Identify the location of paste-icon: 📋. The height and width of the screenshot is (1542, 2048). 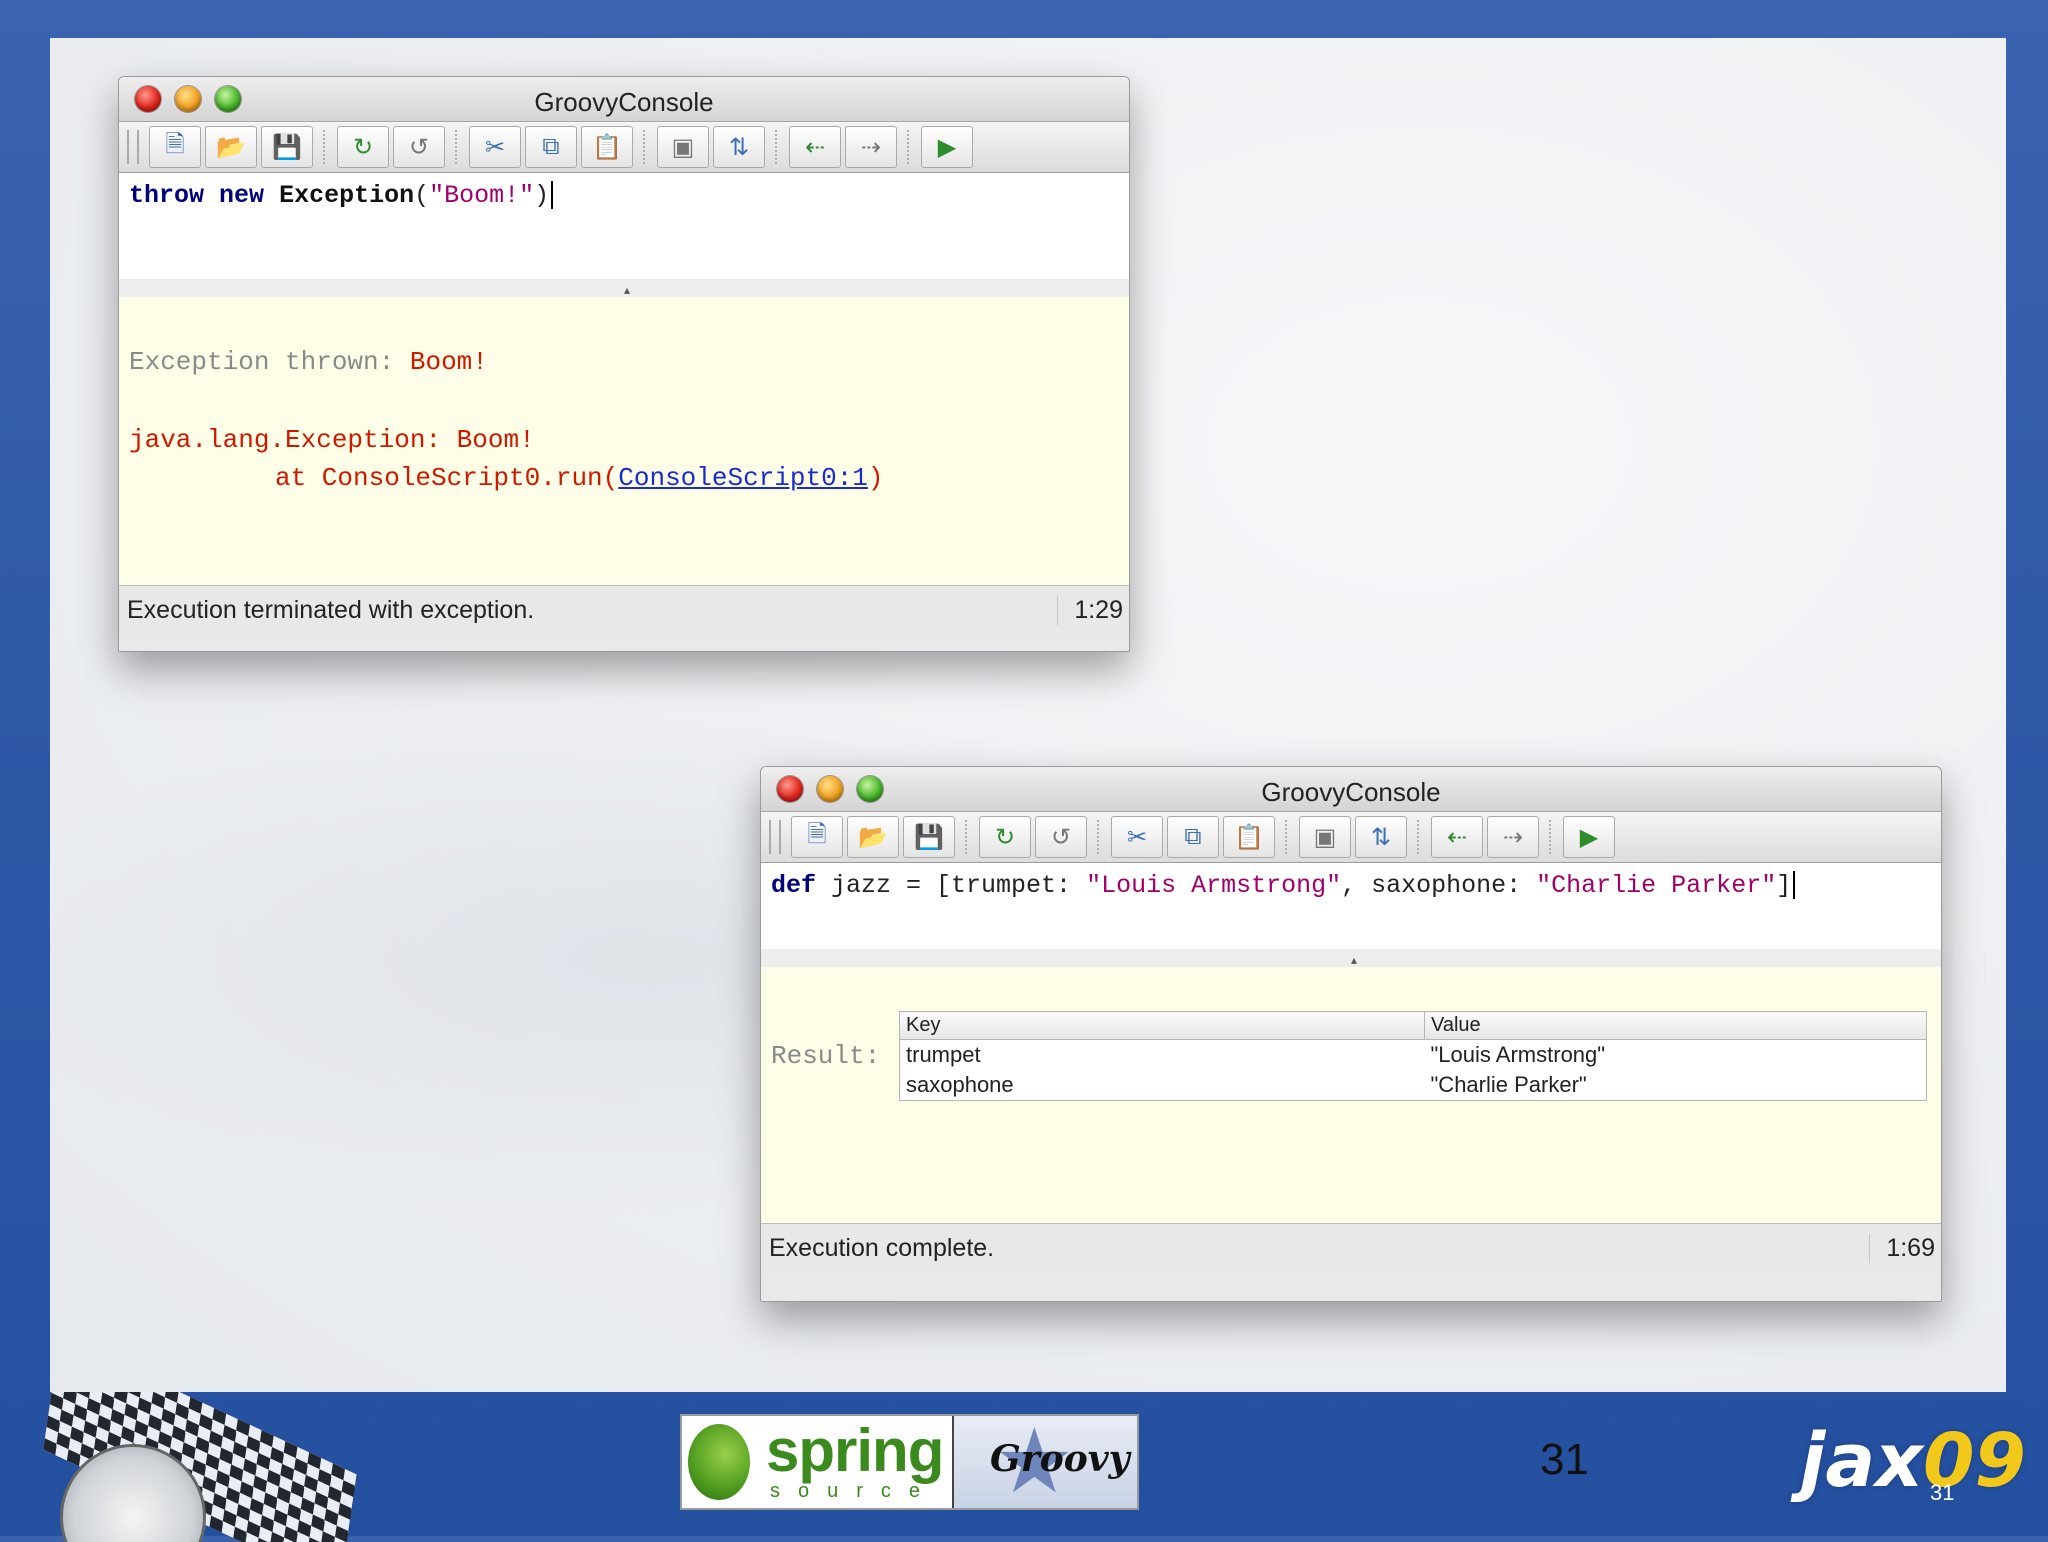
(607, 147).